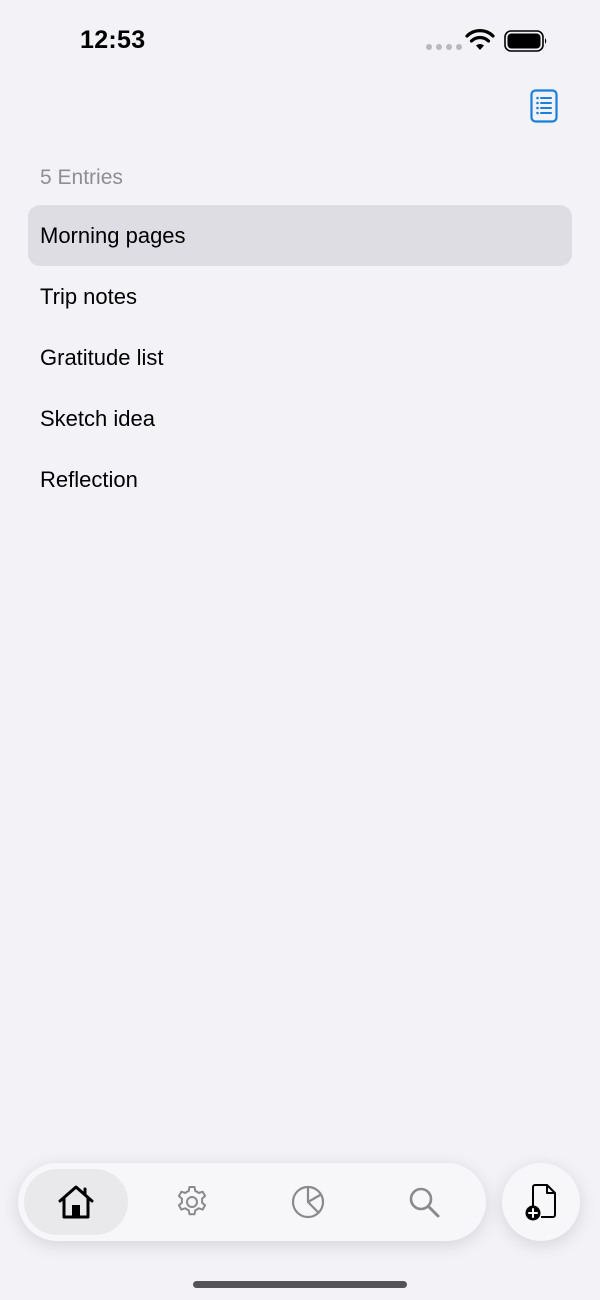 The width and height of the screenshot is (600, 1300). What do you see at coordinates (300, 40) in the screenshot?
I see `status-bar: 12:53` at bounding box center [300, 40].